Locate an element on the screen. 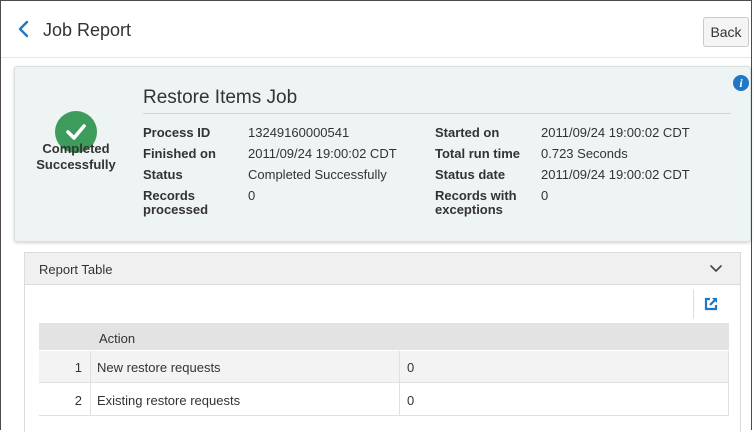 The width and height of the screenshot is (754, 432). row-index: 2 is located at coordinates (78, 400).